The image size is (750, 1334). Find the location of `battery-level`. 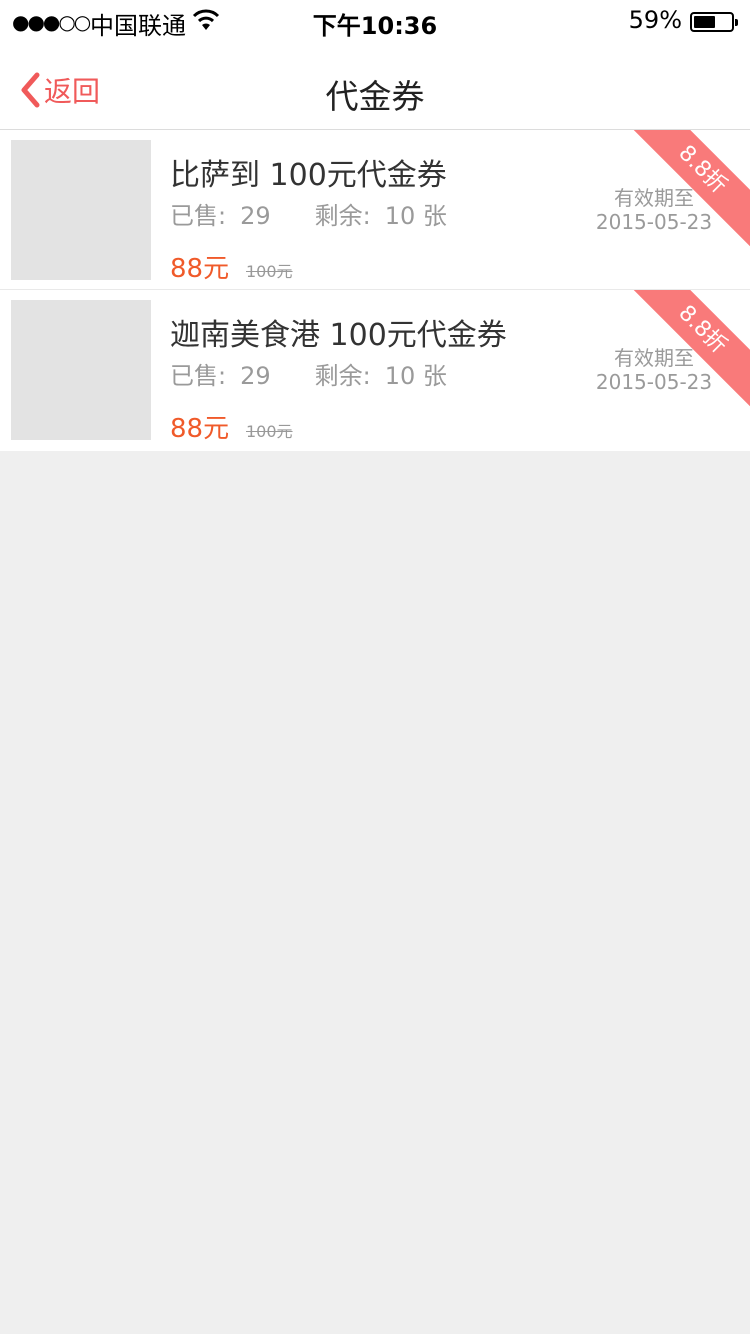

battery-level is located at coordinates (704, 22).